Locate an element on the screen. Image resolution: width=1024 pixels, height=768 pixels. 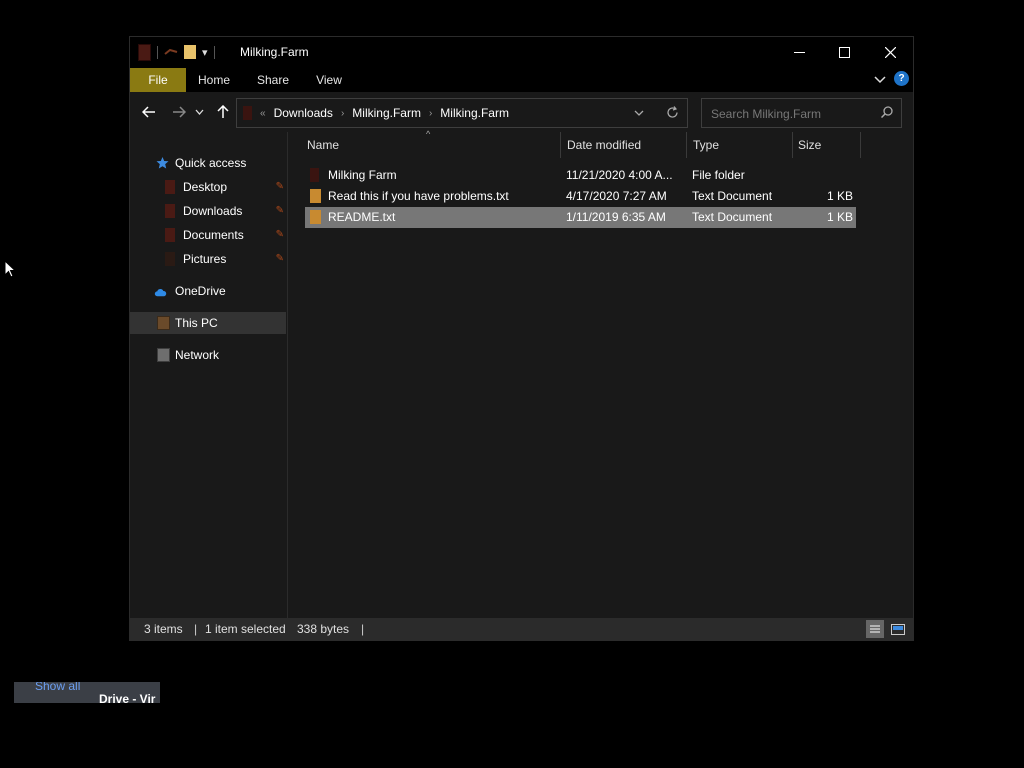
details-view-icon is located at coordinates (875, 629).